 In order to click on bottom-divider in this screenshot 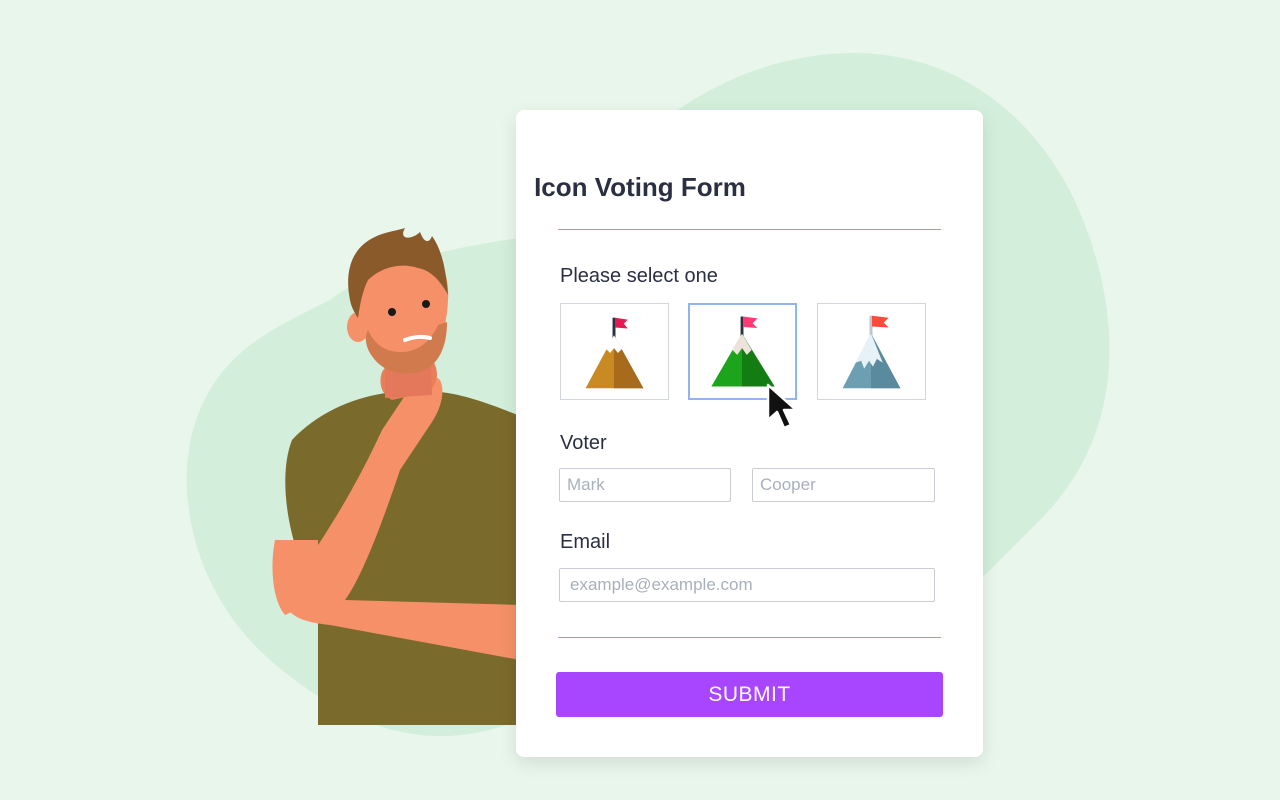, I will do `click(749, 637)`.